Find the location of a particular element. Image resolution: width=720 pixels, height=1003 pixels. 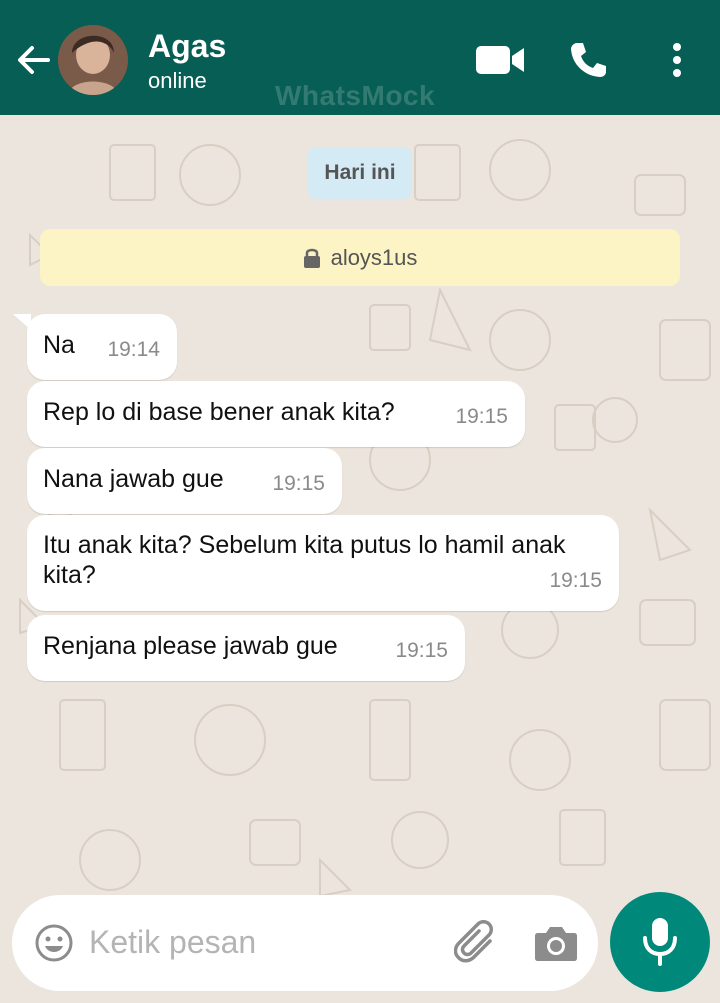

message-text: Rep lo di base bener anak kita? is located at coordinates (219, 412).